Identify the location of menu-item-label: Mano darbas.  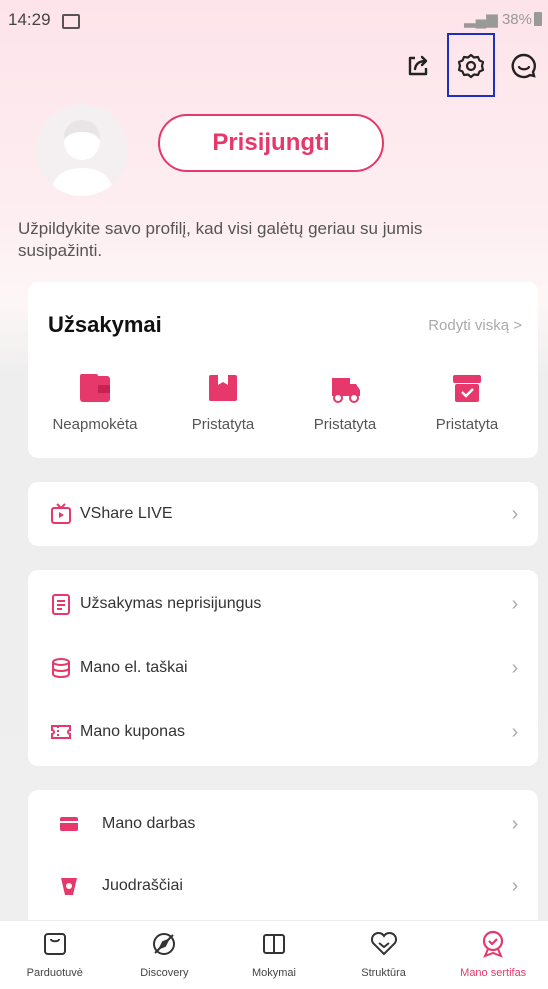
(149, 823).